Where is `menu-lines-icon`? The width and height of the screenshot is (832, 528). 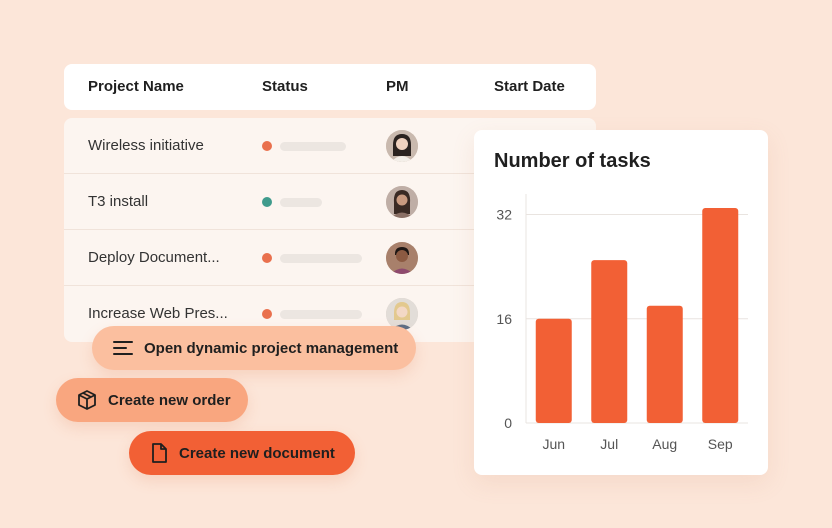 menu-lines-icon is located at coordinates (123, 348).